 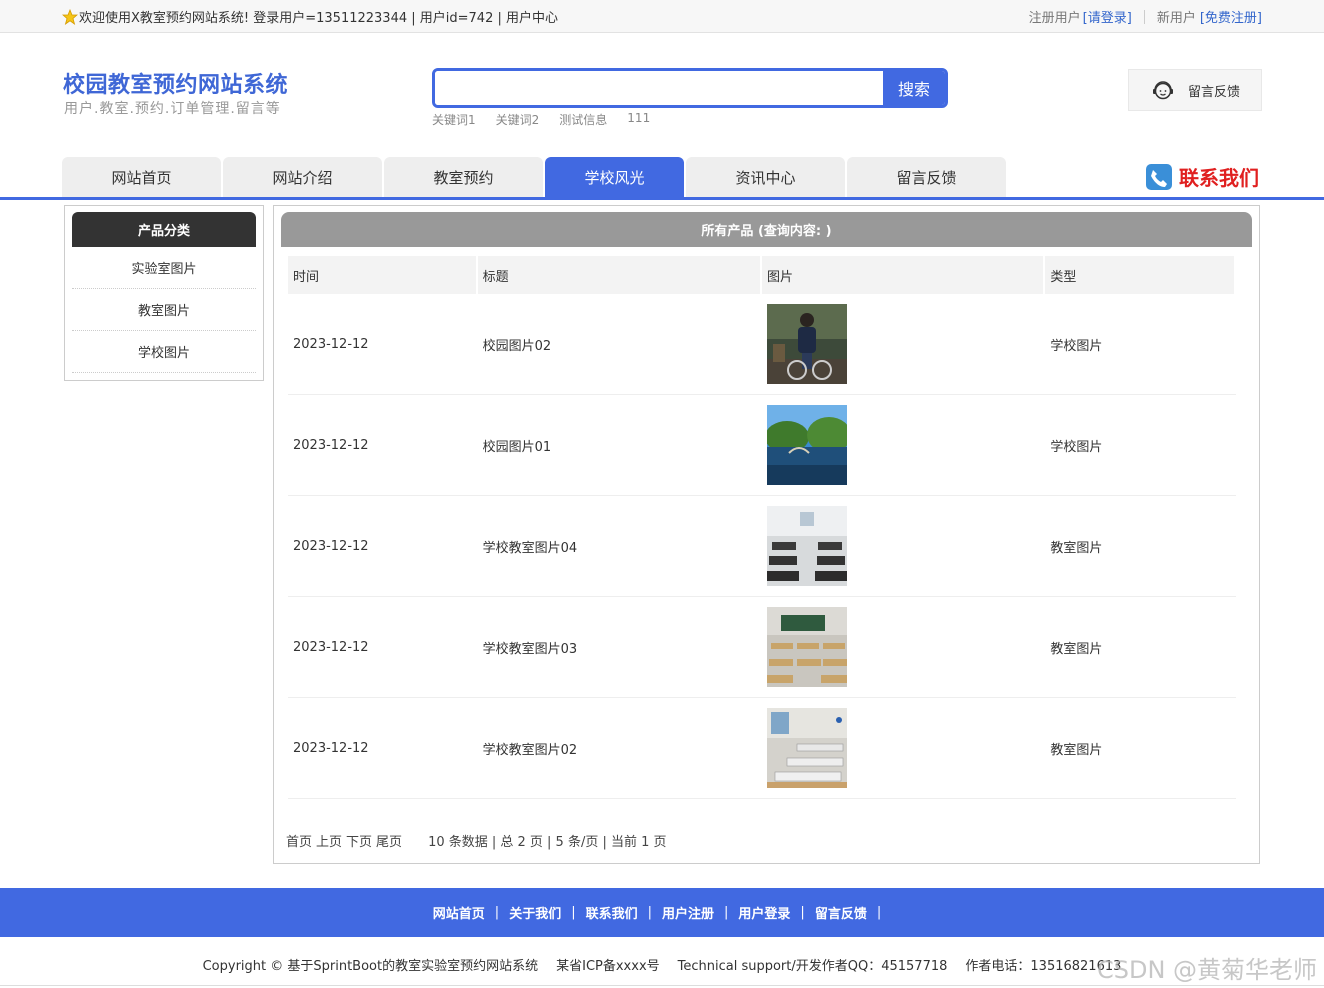 What do you see at coordinates (164, 352) in the screenshot?
I see `sidebar-item-school-pictures: 学校图片` at bounding box center [164, 352].